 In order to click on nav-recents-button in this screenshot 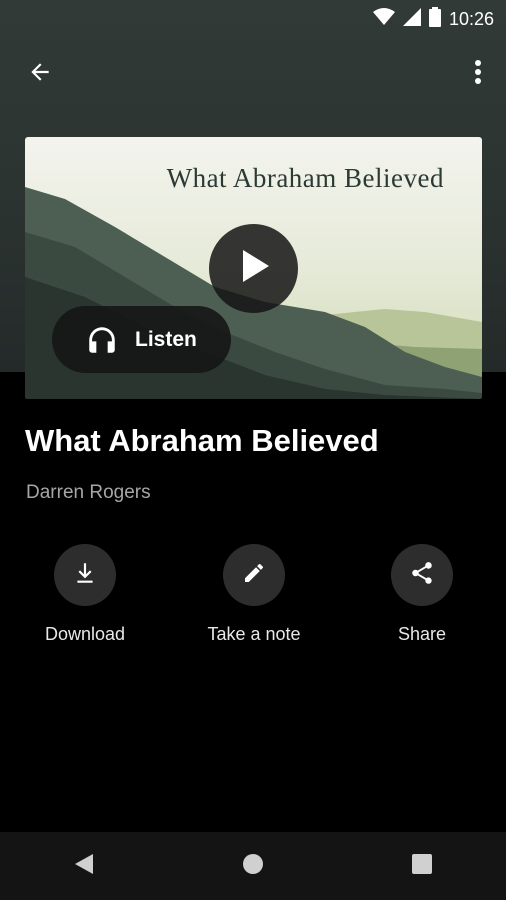, I will do `click(422, 866)`.